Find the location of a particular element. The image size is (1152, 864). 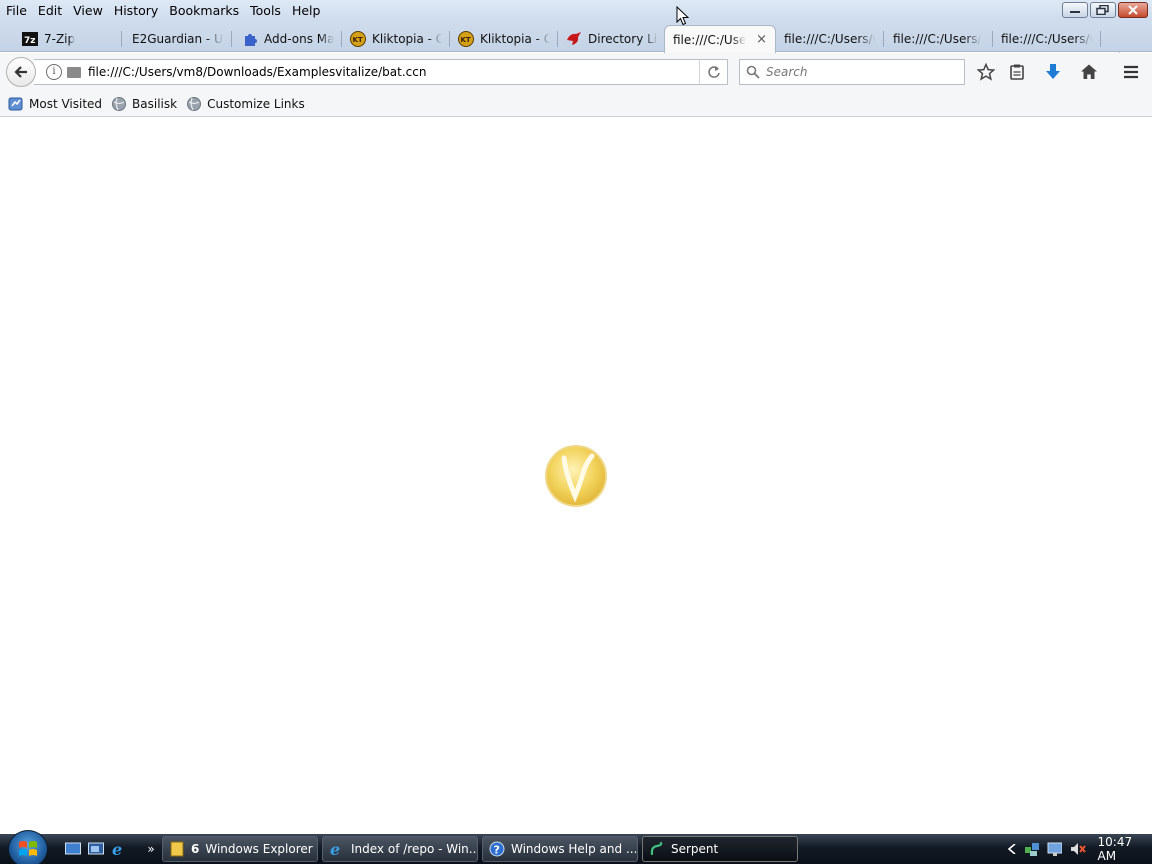

7zip-icon: 7z is located at coordinates (30, 39).